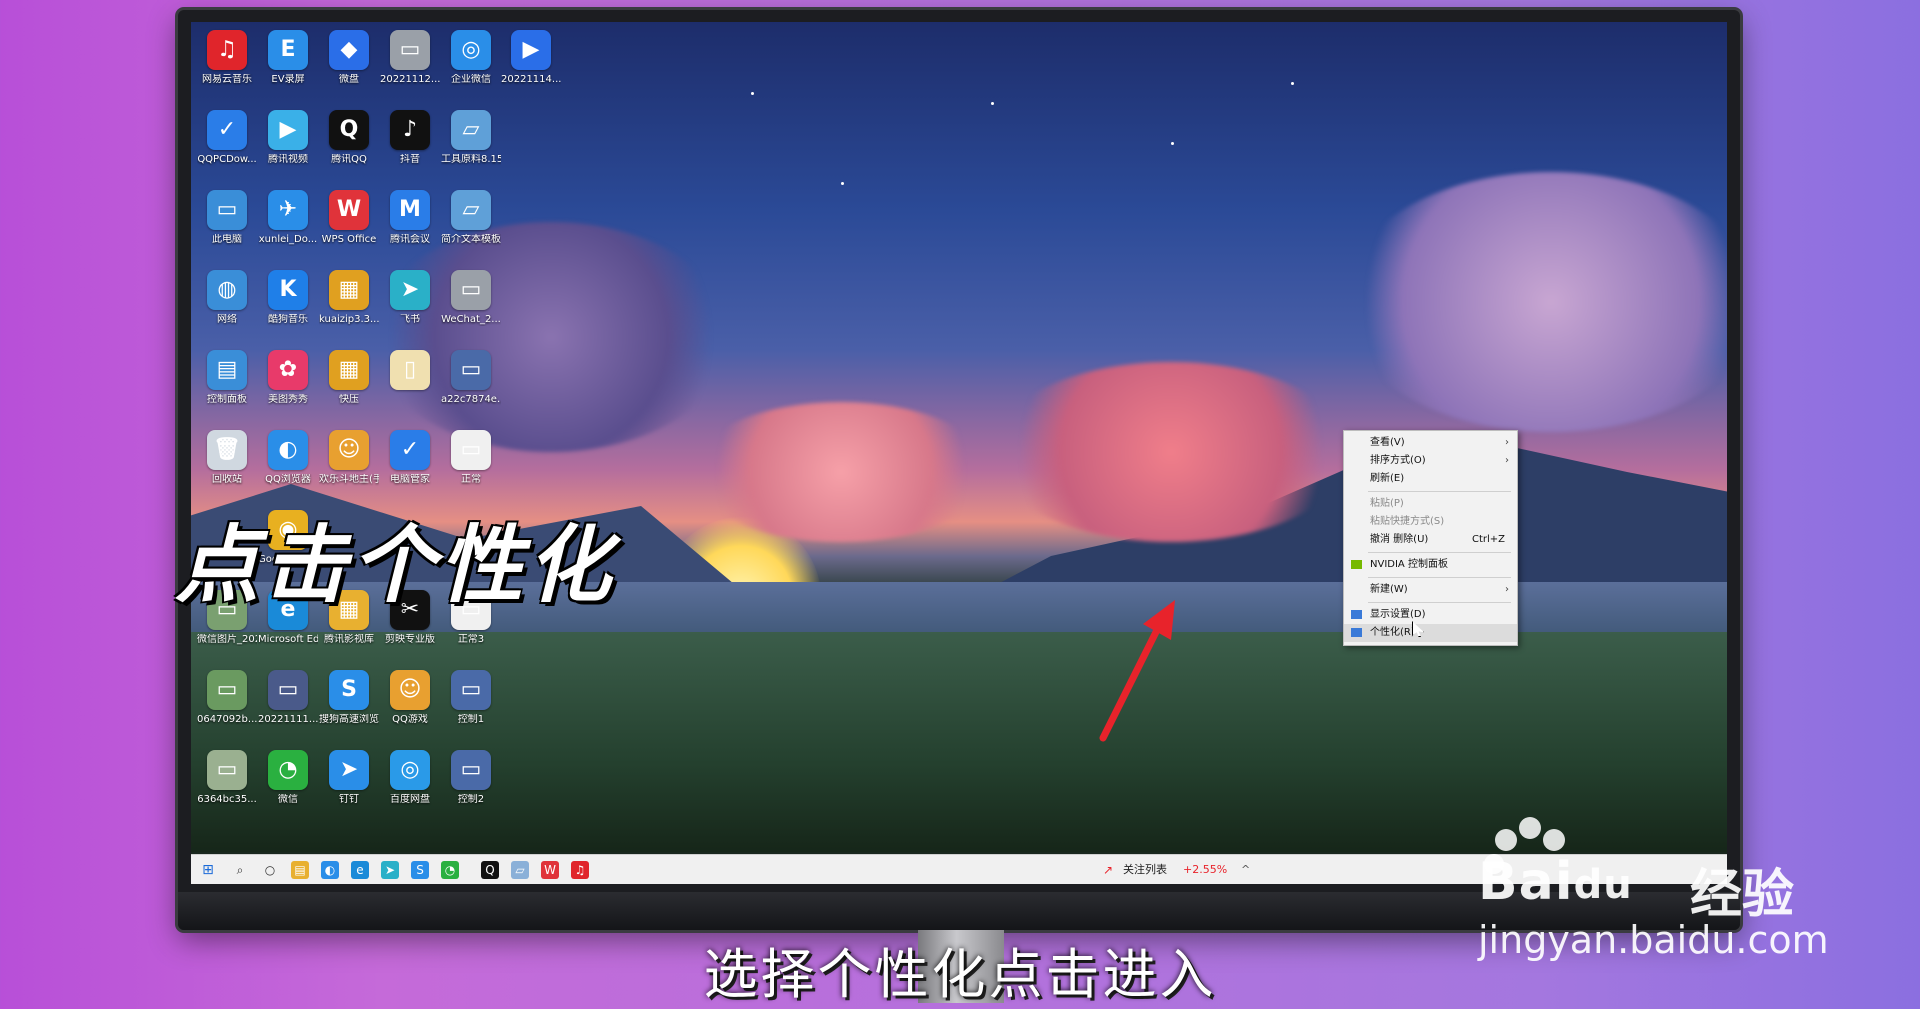 This screenshot has height=1009, width=1920. Describe the element at coordinates (471, 218) in the screenshot. I see `desktop-icon: ▱ 简介文本模板` at that location.